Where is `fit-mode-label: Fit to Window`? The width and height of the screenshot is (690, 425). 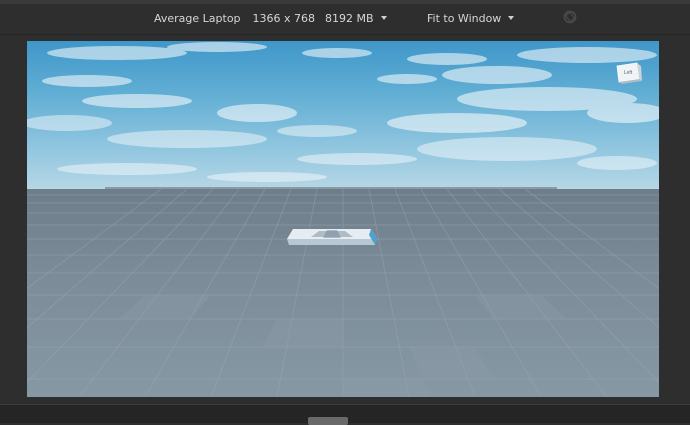
fit-mode-label: Fit to Window is located at coordinates (464, 18).